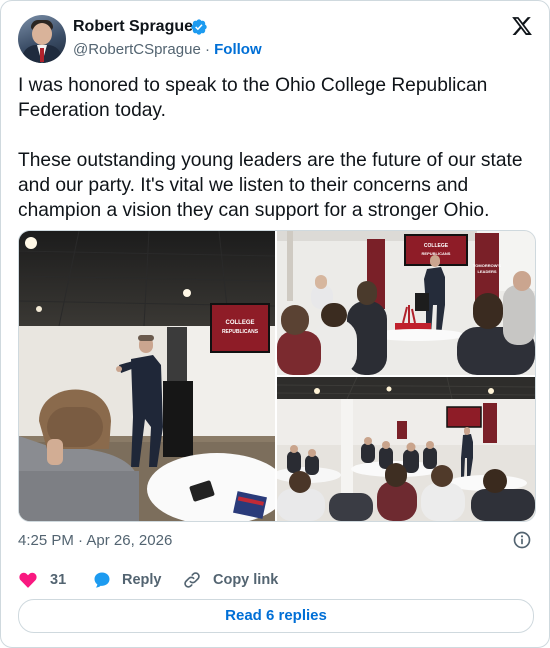 The width and height of the screenshot is (550, 648). What do you see at coordinates (486, 271) in the screenshot?
I see `photo-banner-text: LEADERS` at bounding box center [486, 271].